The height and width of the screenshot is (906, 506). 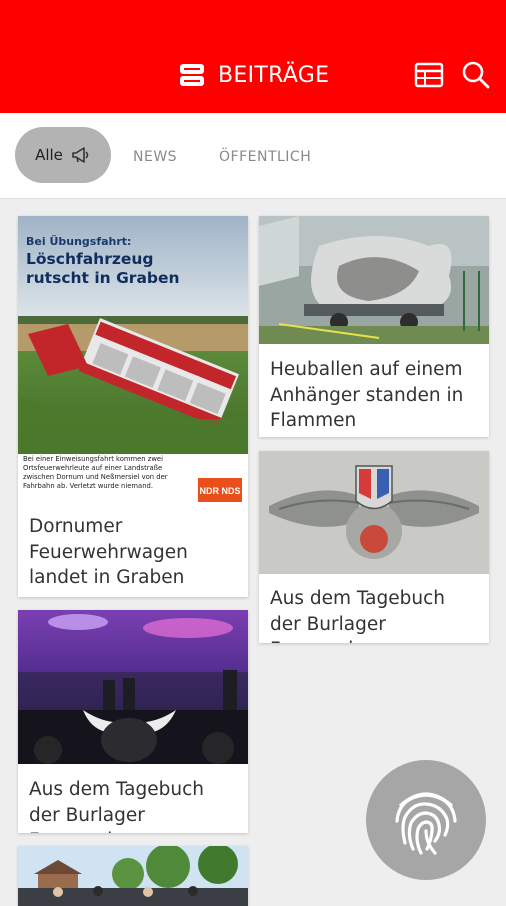 I want to click on post-card-tagebuch-badge: Aus dem Tagebuch der Burlager Feuerwehr, so click(x=374, y=547).